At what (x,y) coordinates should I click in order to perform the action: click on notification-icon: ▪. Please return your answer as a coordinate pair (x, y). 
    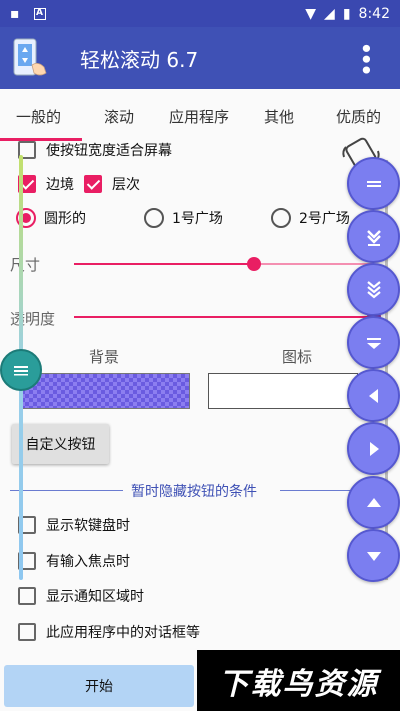
    Looking at the image, I should click on (15, 13).